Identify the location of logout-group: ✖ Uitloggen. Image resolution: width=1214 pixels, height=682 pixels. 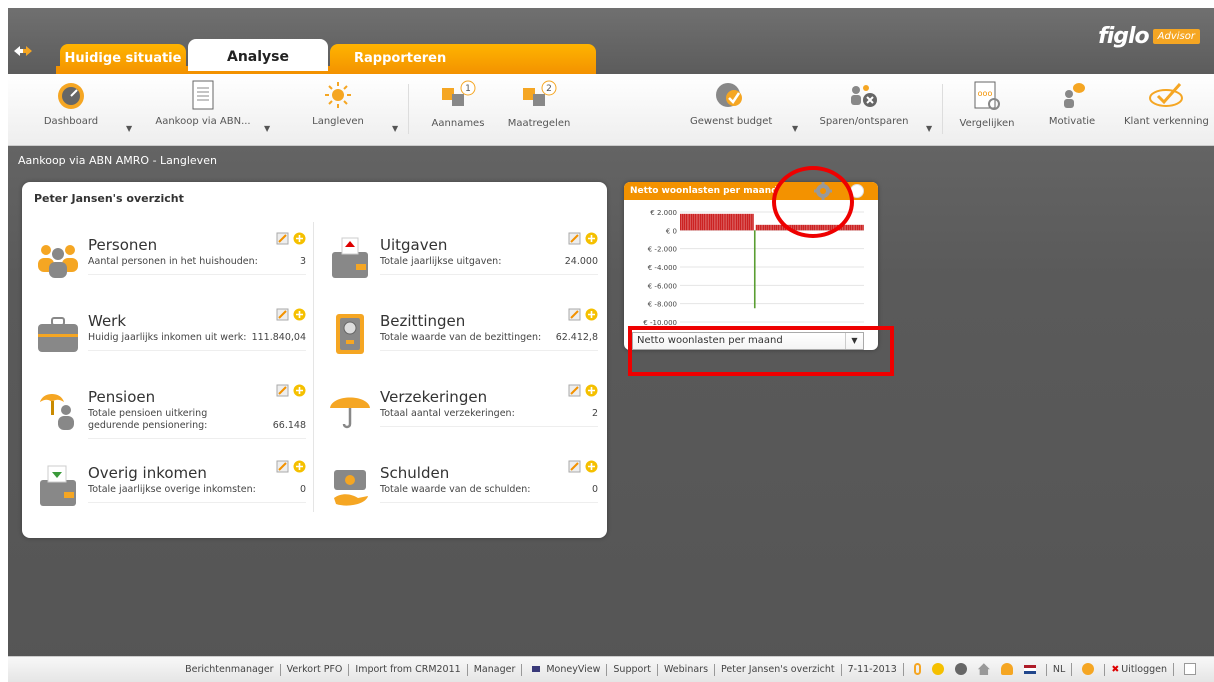
(1138, 669).